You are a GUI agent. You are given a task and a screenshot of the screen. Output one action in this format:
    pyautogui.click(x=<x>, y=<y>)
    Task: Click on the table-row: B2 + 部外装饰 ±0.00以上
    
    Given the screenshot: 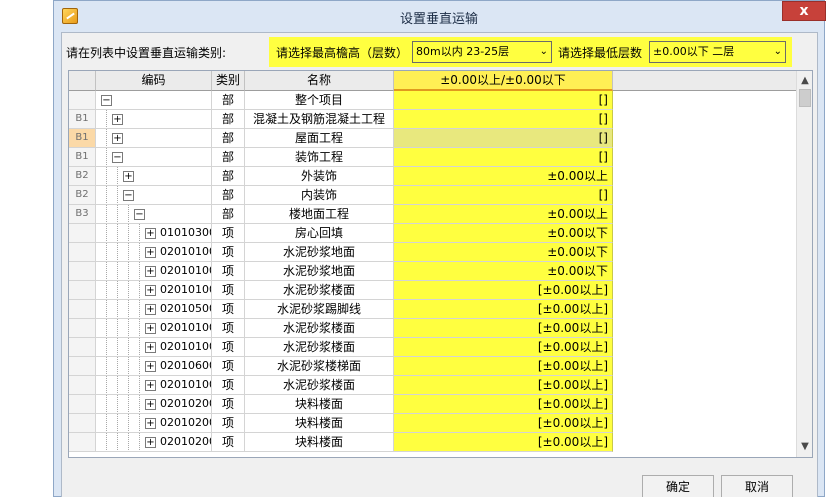 What is the action you would take?
    pyautogui.click(x=432, y=176)
    